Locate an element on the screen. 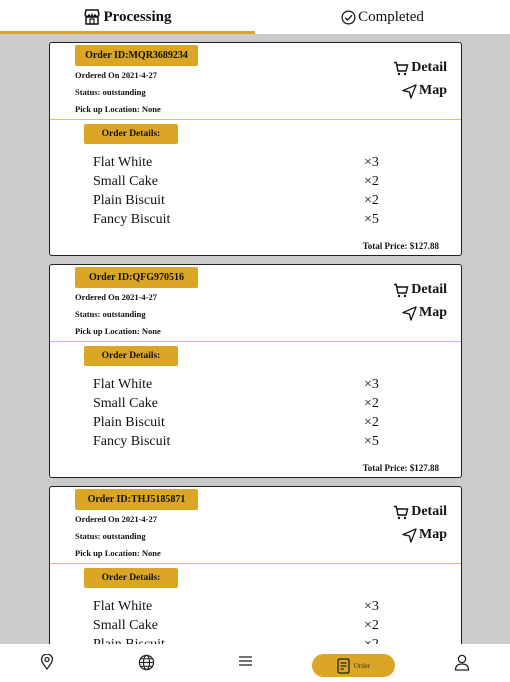 The width and height of the screenshot is (510, 682). check-circle-icon is located at coordinates (348, 17).